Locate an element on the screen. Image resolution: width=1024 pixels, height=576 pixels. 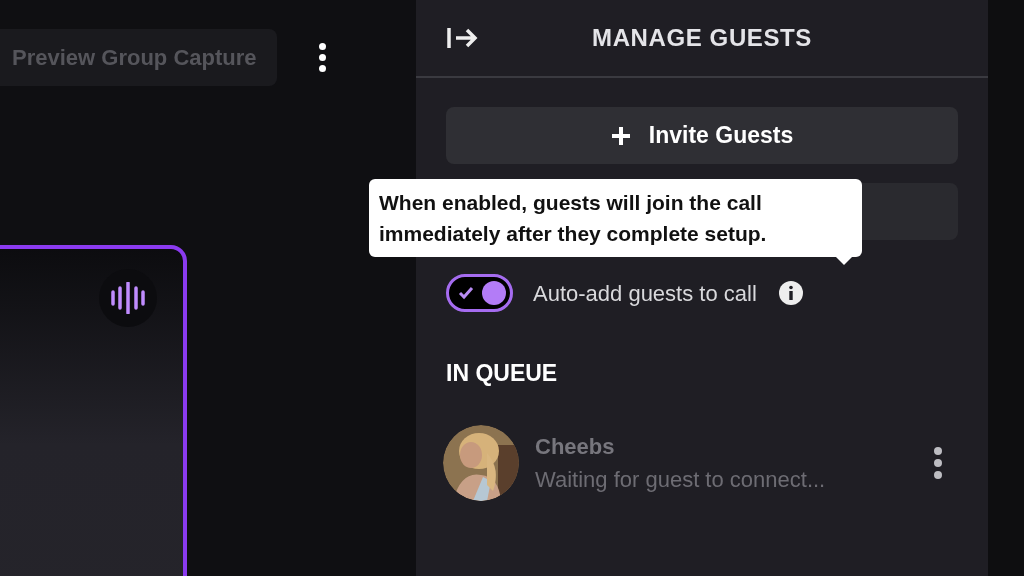
queue-heading: IN QUEUE is located at coordinates (502, 373).